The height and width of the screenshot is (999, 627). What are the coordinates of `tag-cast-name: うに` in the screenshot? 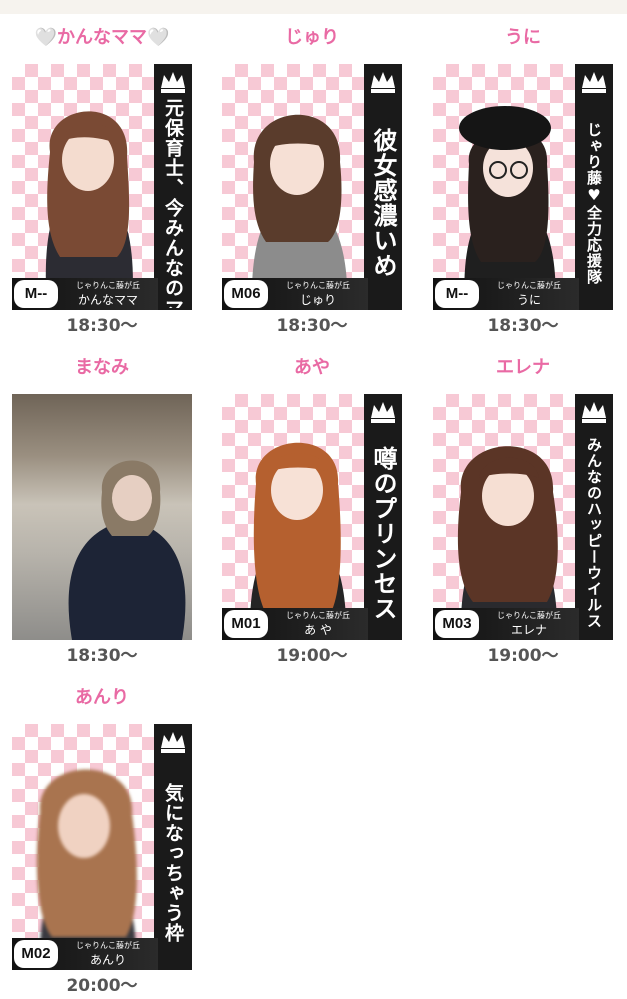 It's located at (528, 300).